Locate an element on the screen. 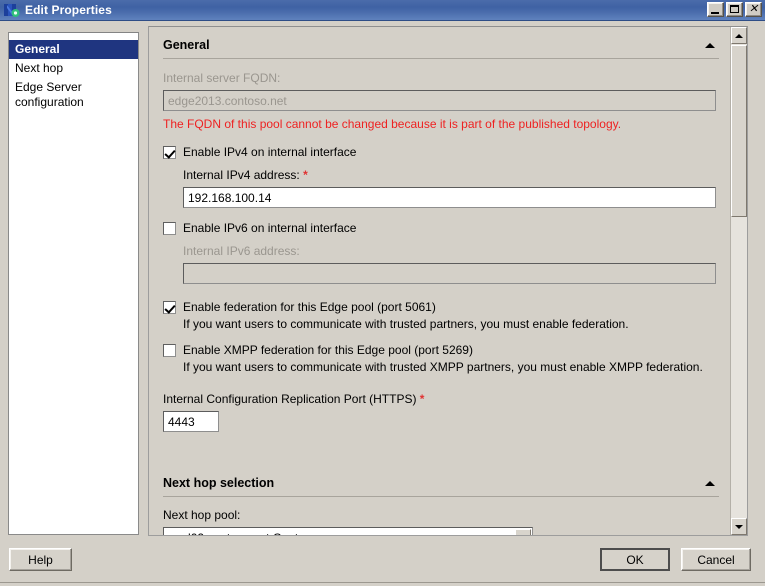 This screenshot has width=765, height=586. sidebar-item-next-hop: Next hop is located at coordinates (73, 68).